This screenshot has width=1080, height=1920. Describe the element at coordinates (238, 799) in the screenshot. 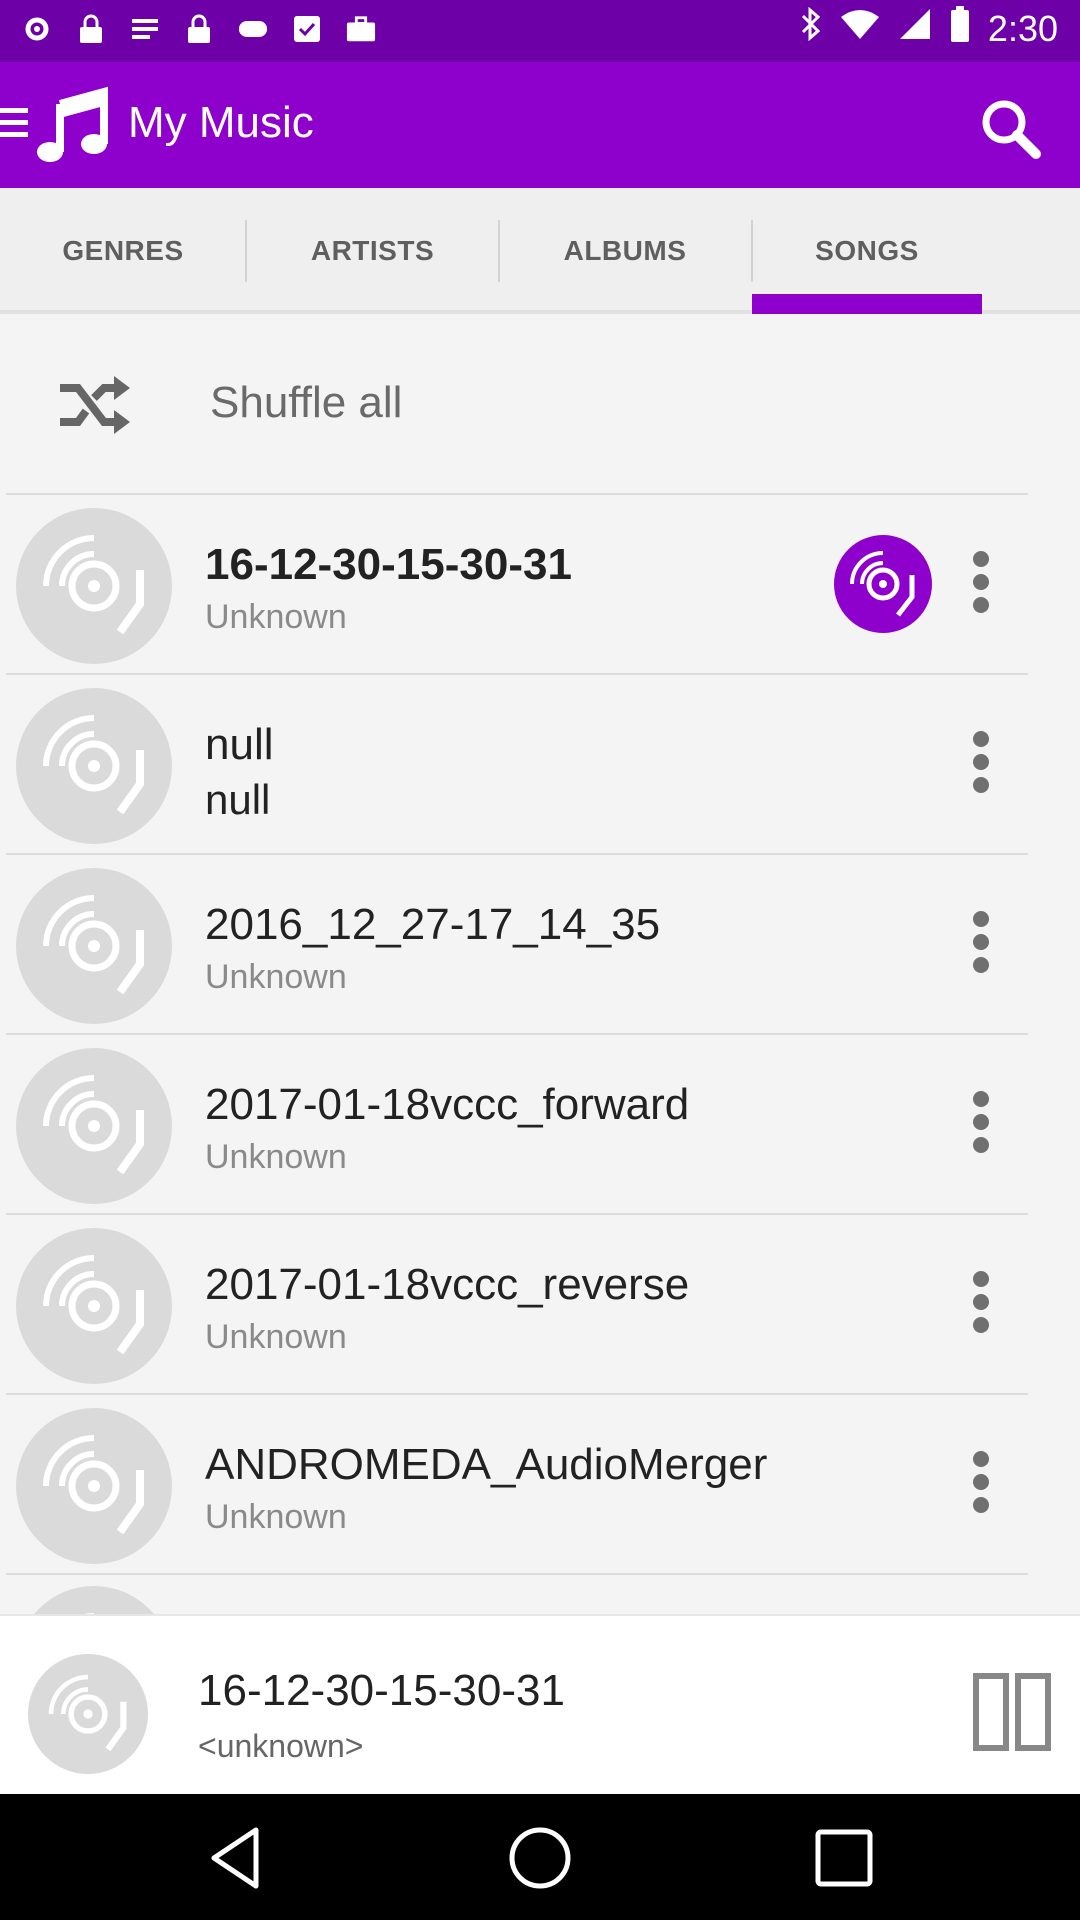

I see `song-artist: null` at that location.